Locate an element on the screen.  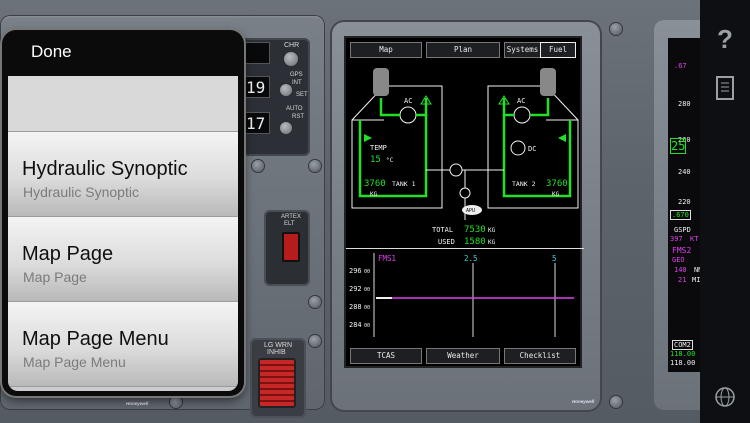
app-sidebar: ? is located at coordinates (725, 211).